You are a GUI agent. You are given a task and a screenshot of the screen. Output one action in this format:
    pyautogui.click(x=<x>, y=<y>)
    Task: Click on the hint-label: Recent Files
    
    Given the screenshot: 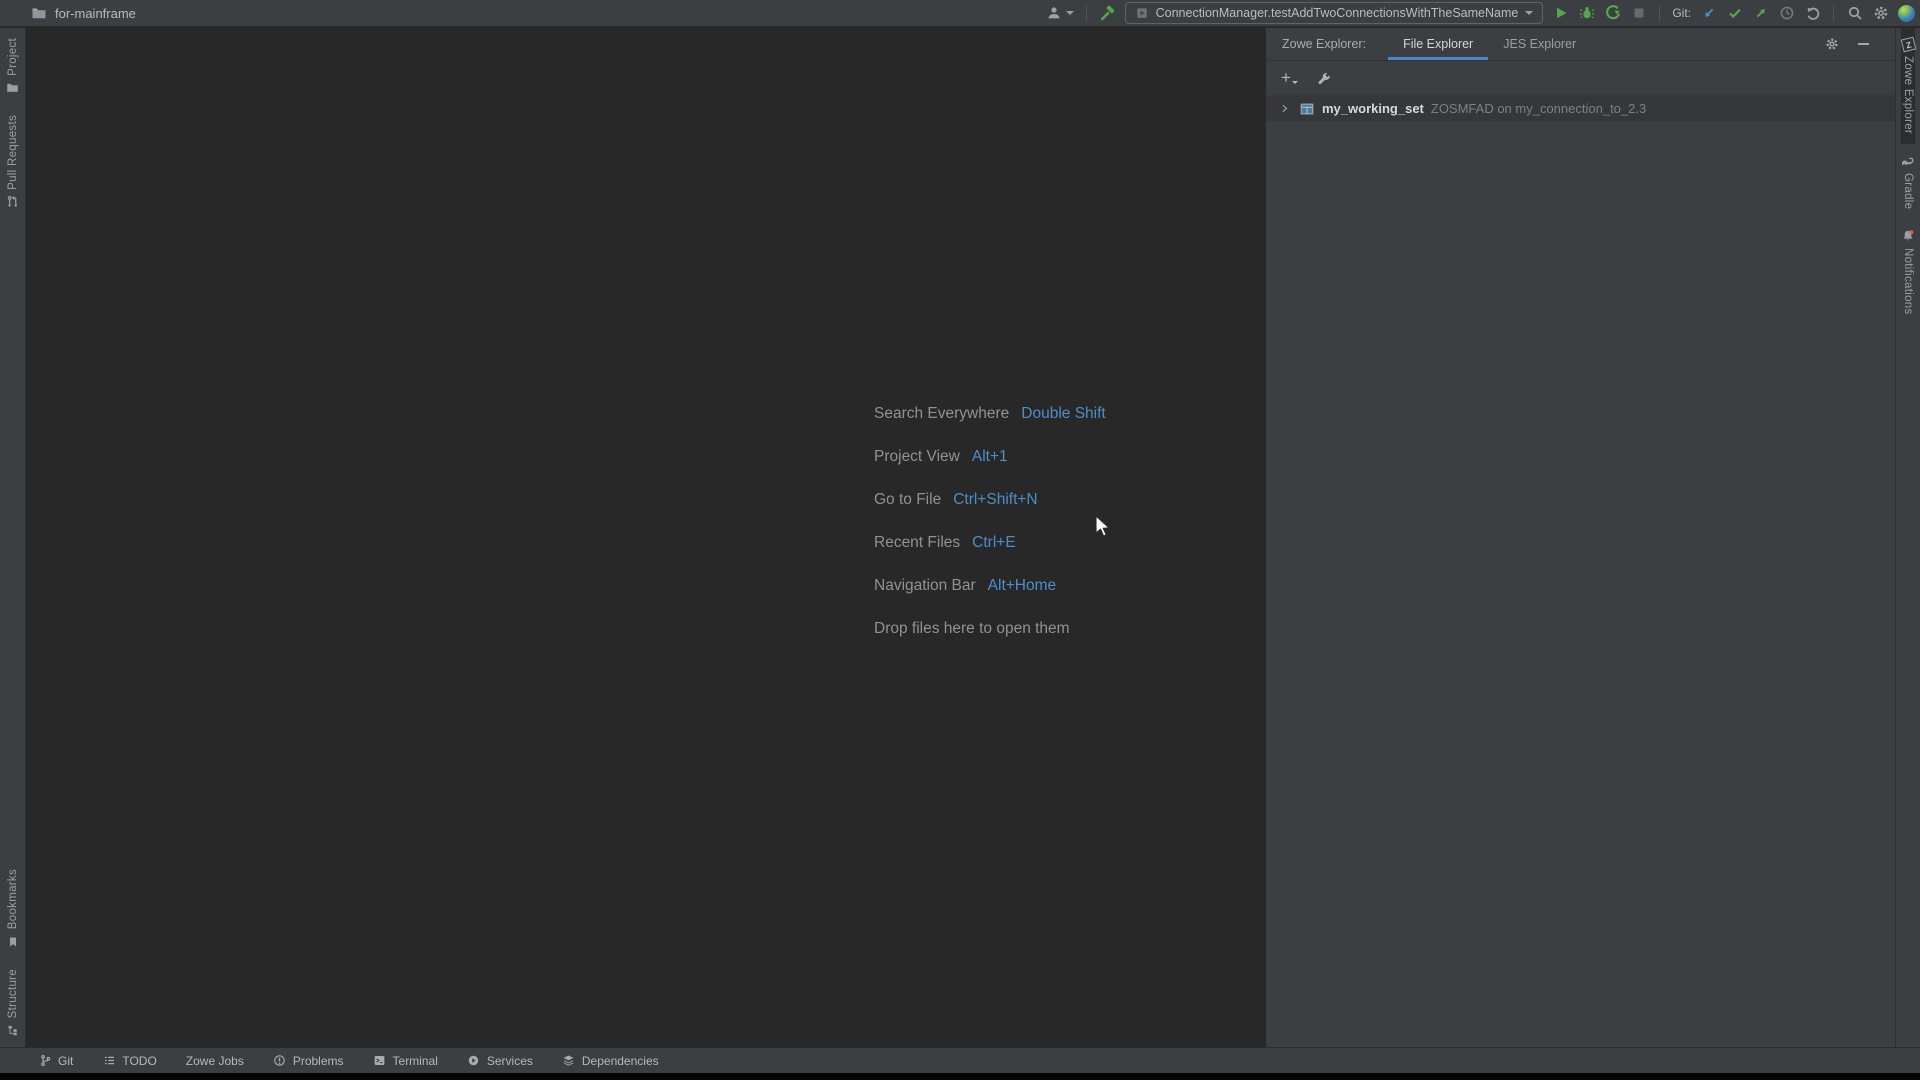 What is the action you would take?
    pyautogui.click(x=917, y=542)
    